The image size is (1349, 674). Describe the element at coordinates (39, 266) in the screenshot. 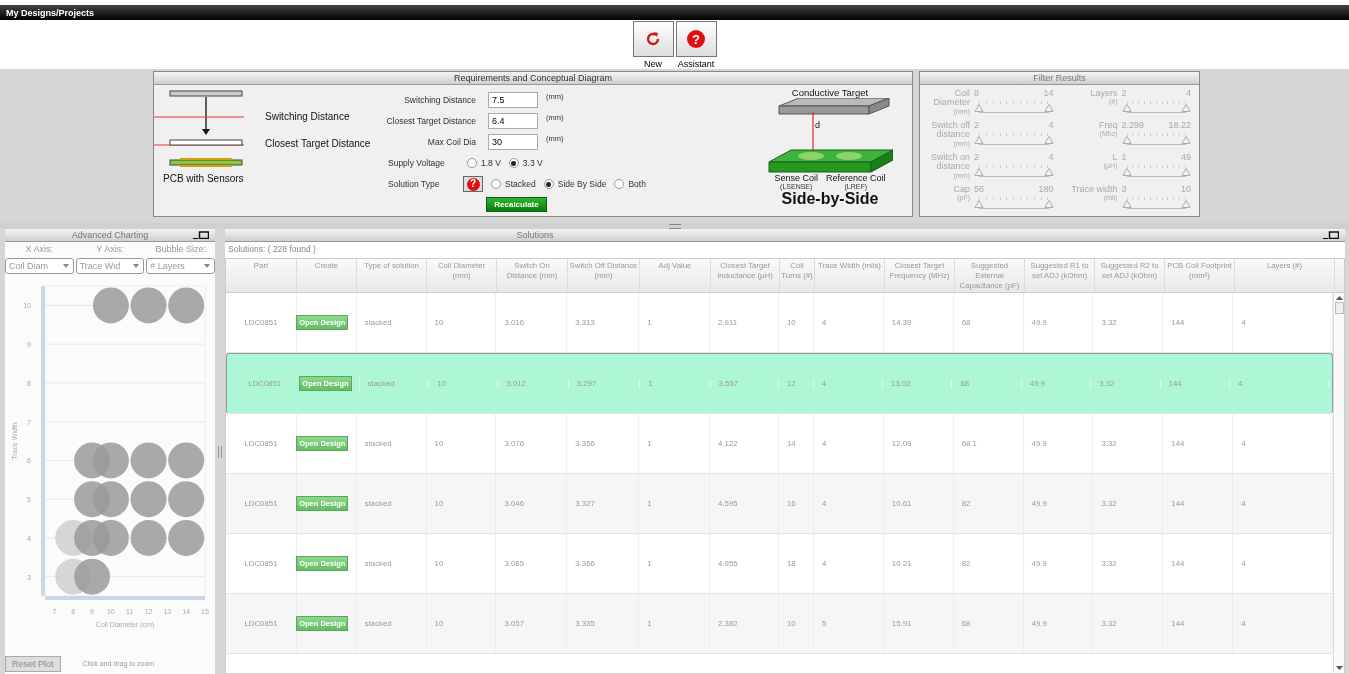

I see `dropdown: Coil Diam` at that location.